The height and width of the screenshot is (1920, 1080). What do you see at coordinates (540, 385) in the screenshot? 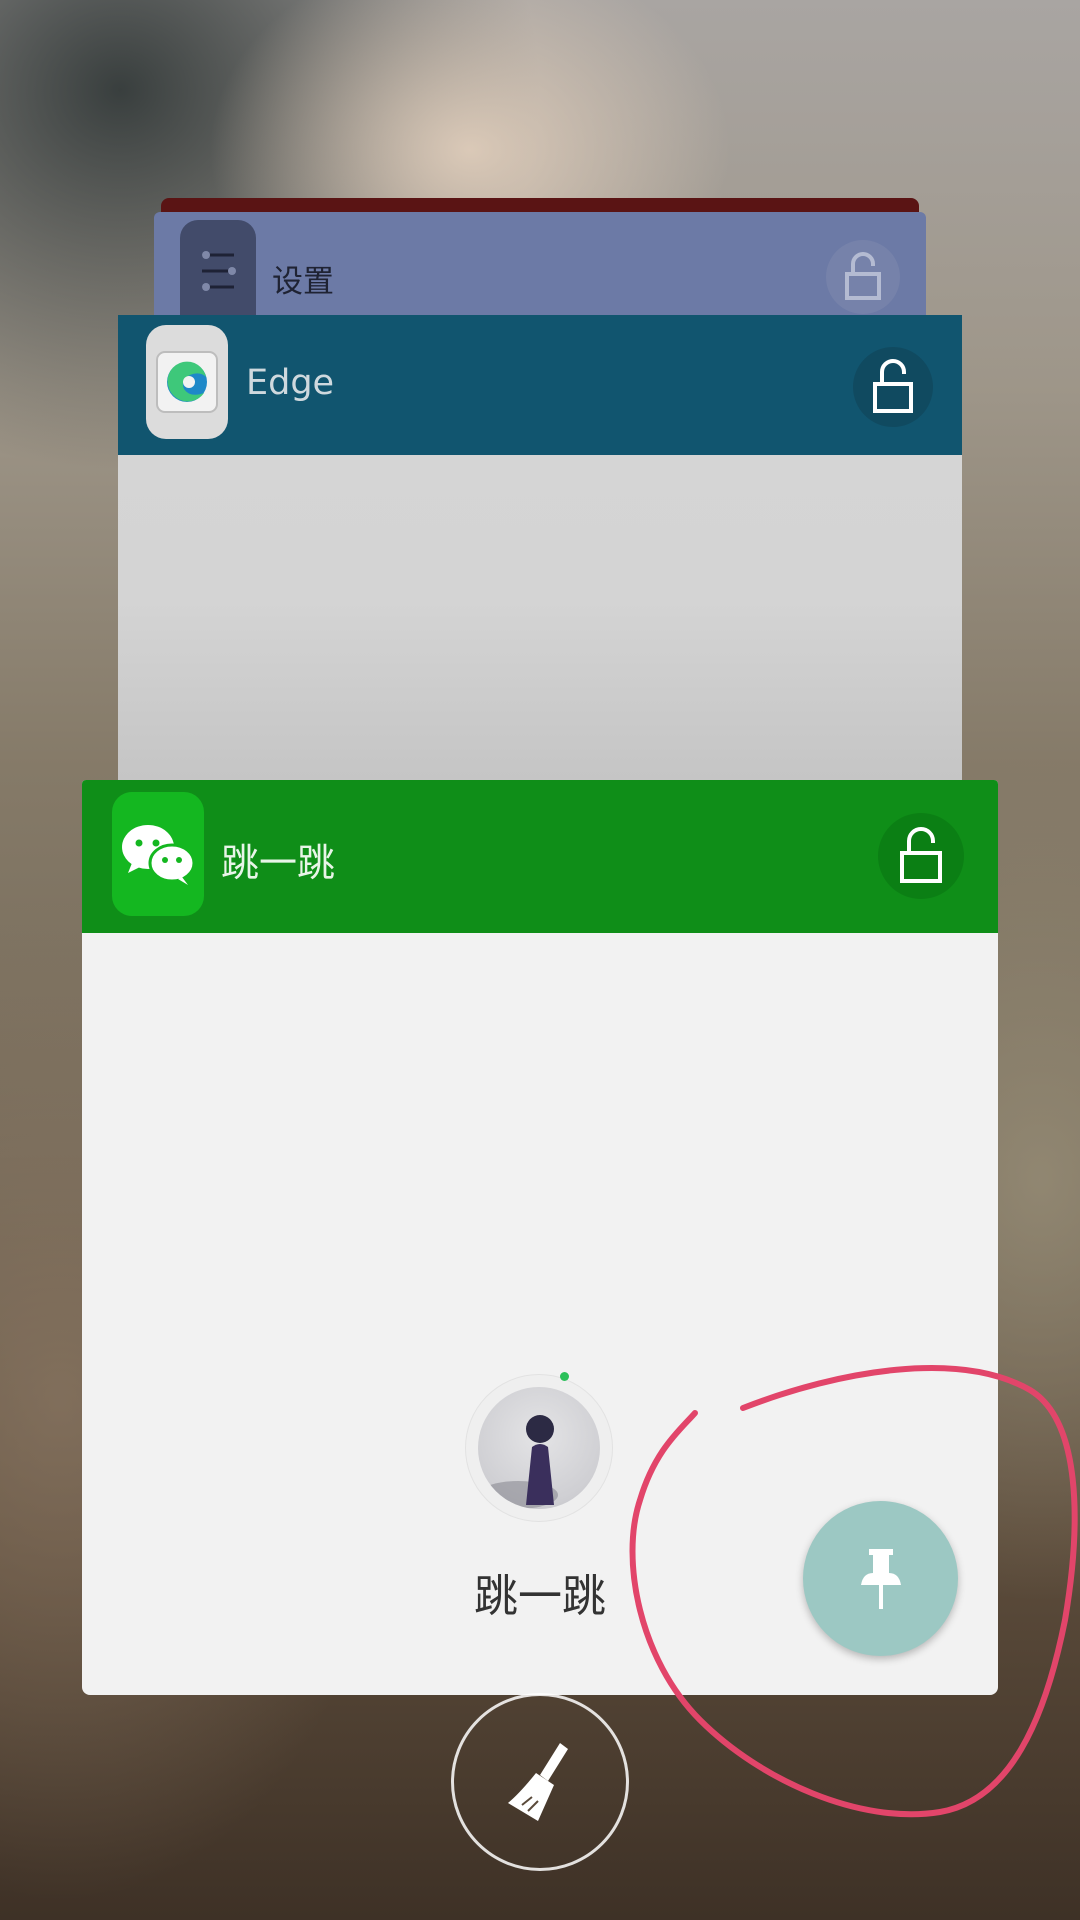
I see `edge-card-header: Edge` at bounding box center [540, 385].